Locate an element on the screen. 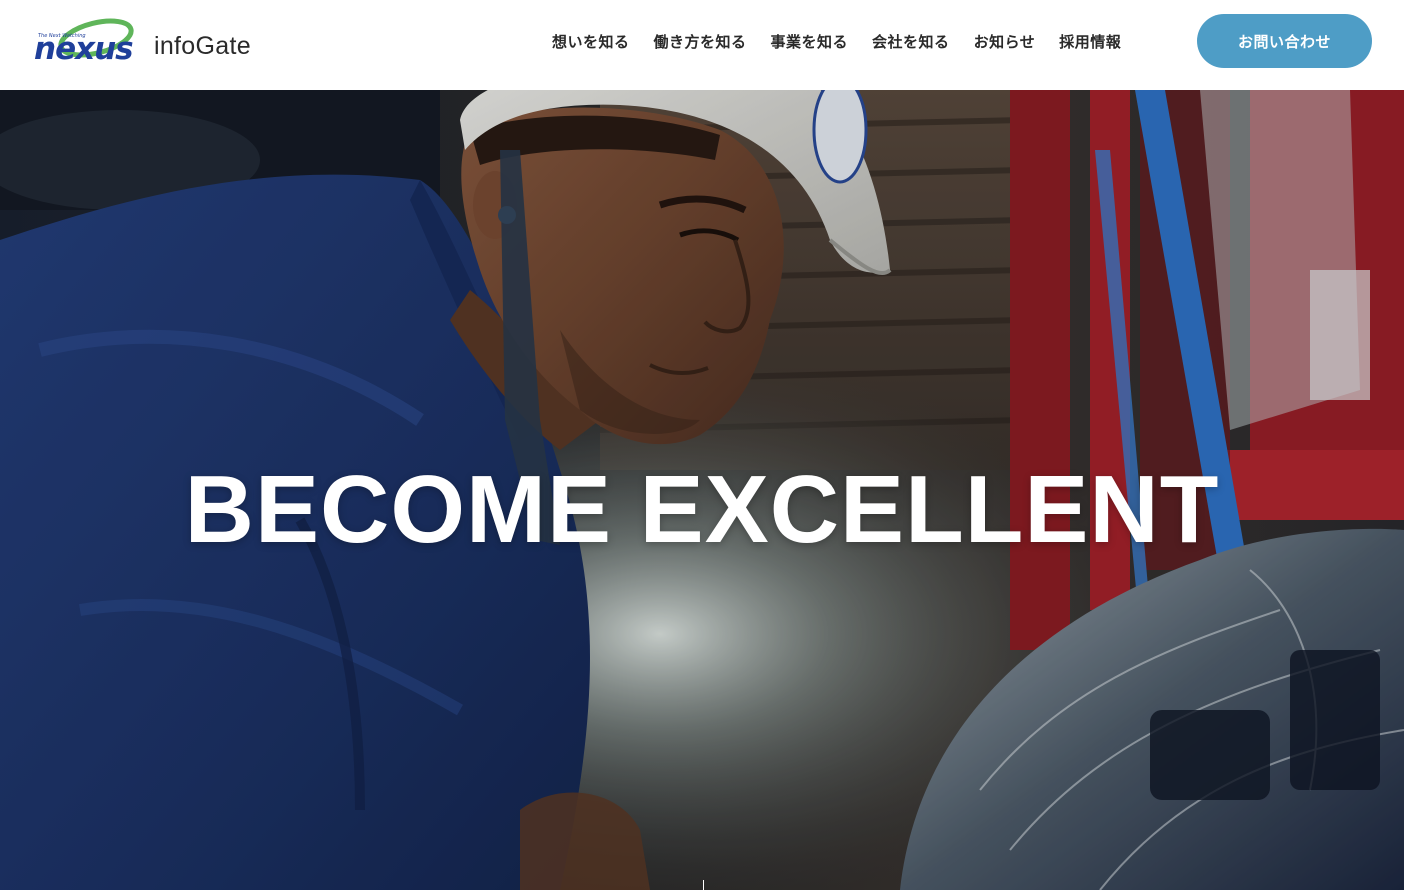 This screenshot has height=890, width=1404. nav-item-recruit: 採用情報 is located at coordinates (1090, 41).